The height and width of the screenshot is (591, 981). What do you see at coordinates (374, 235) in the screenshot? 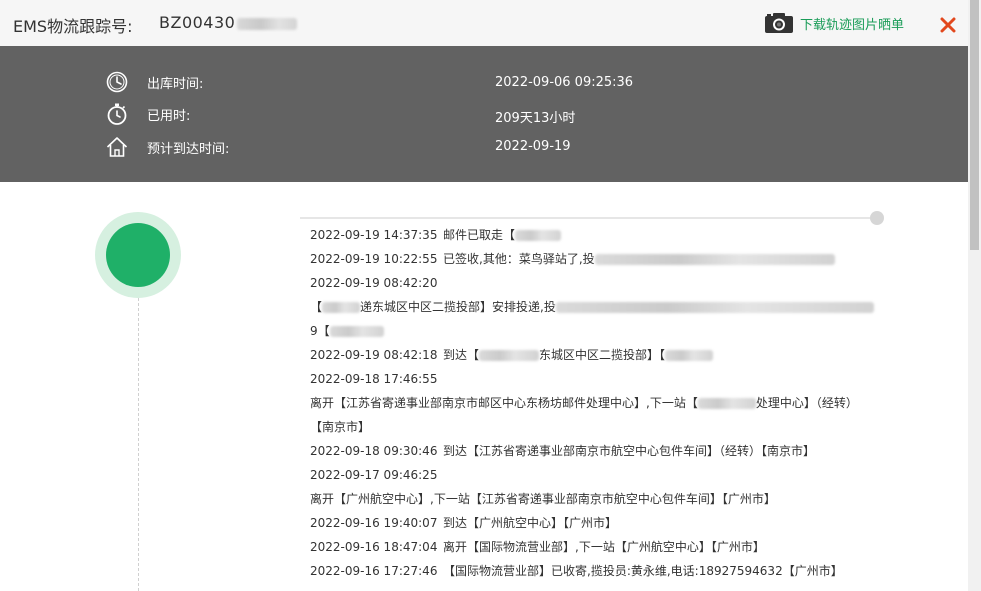
I see `event-time: 2022-09-19 14:37:35` at bounding box center [374, 235].